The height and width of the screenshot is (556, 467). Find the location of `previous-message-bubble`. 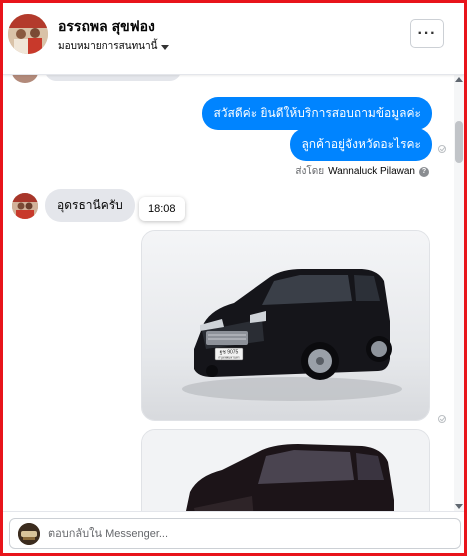

previous-message-bubble is located at coordinates (113, 78).